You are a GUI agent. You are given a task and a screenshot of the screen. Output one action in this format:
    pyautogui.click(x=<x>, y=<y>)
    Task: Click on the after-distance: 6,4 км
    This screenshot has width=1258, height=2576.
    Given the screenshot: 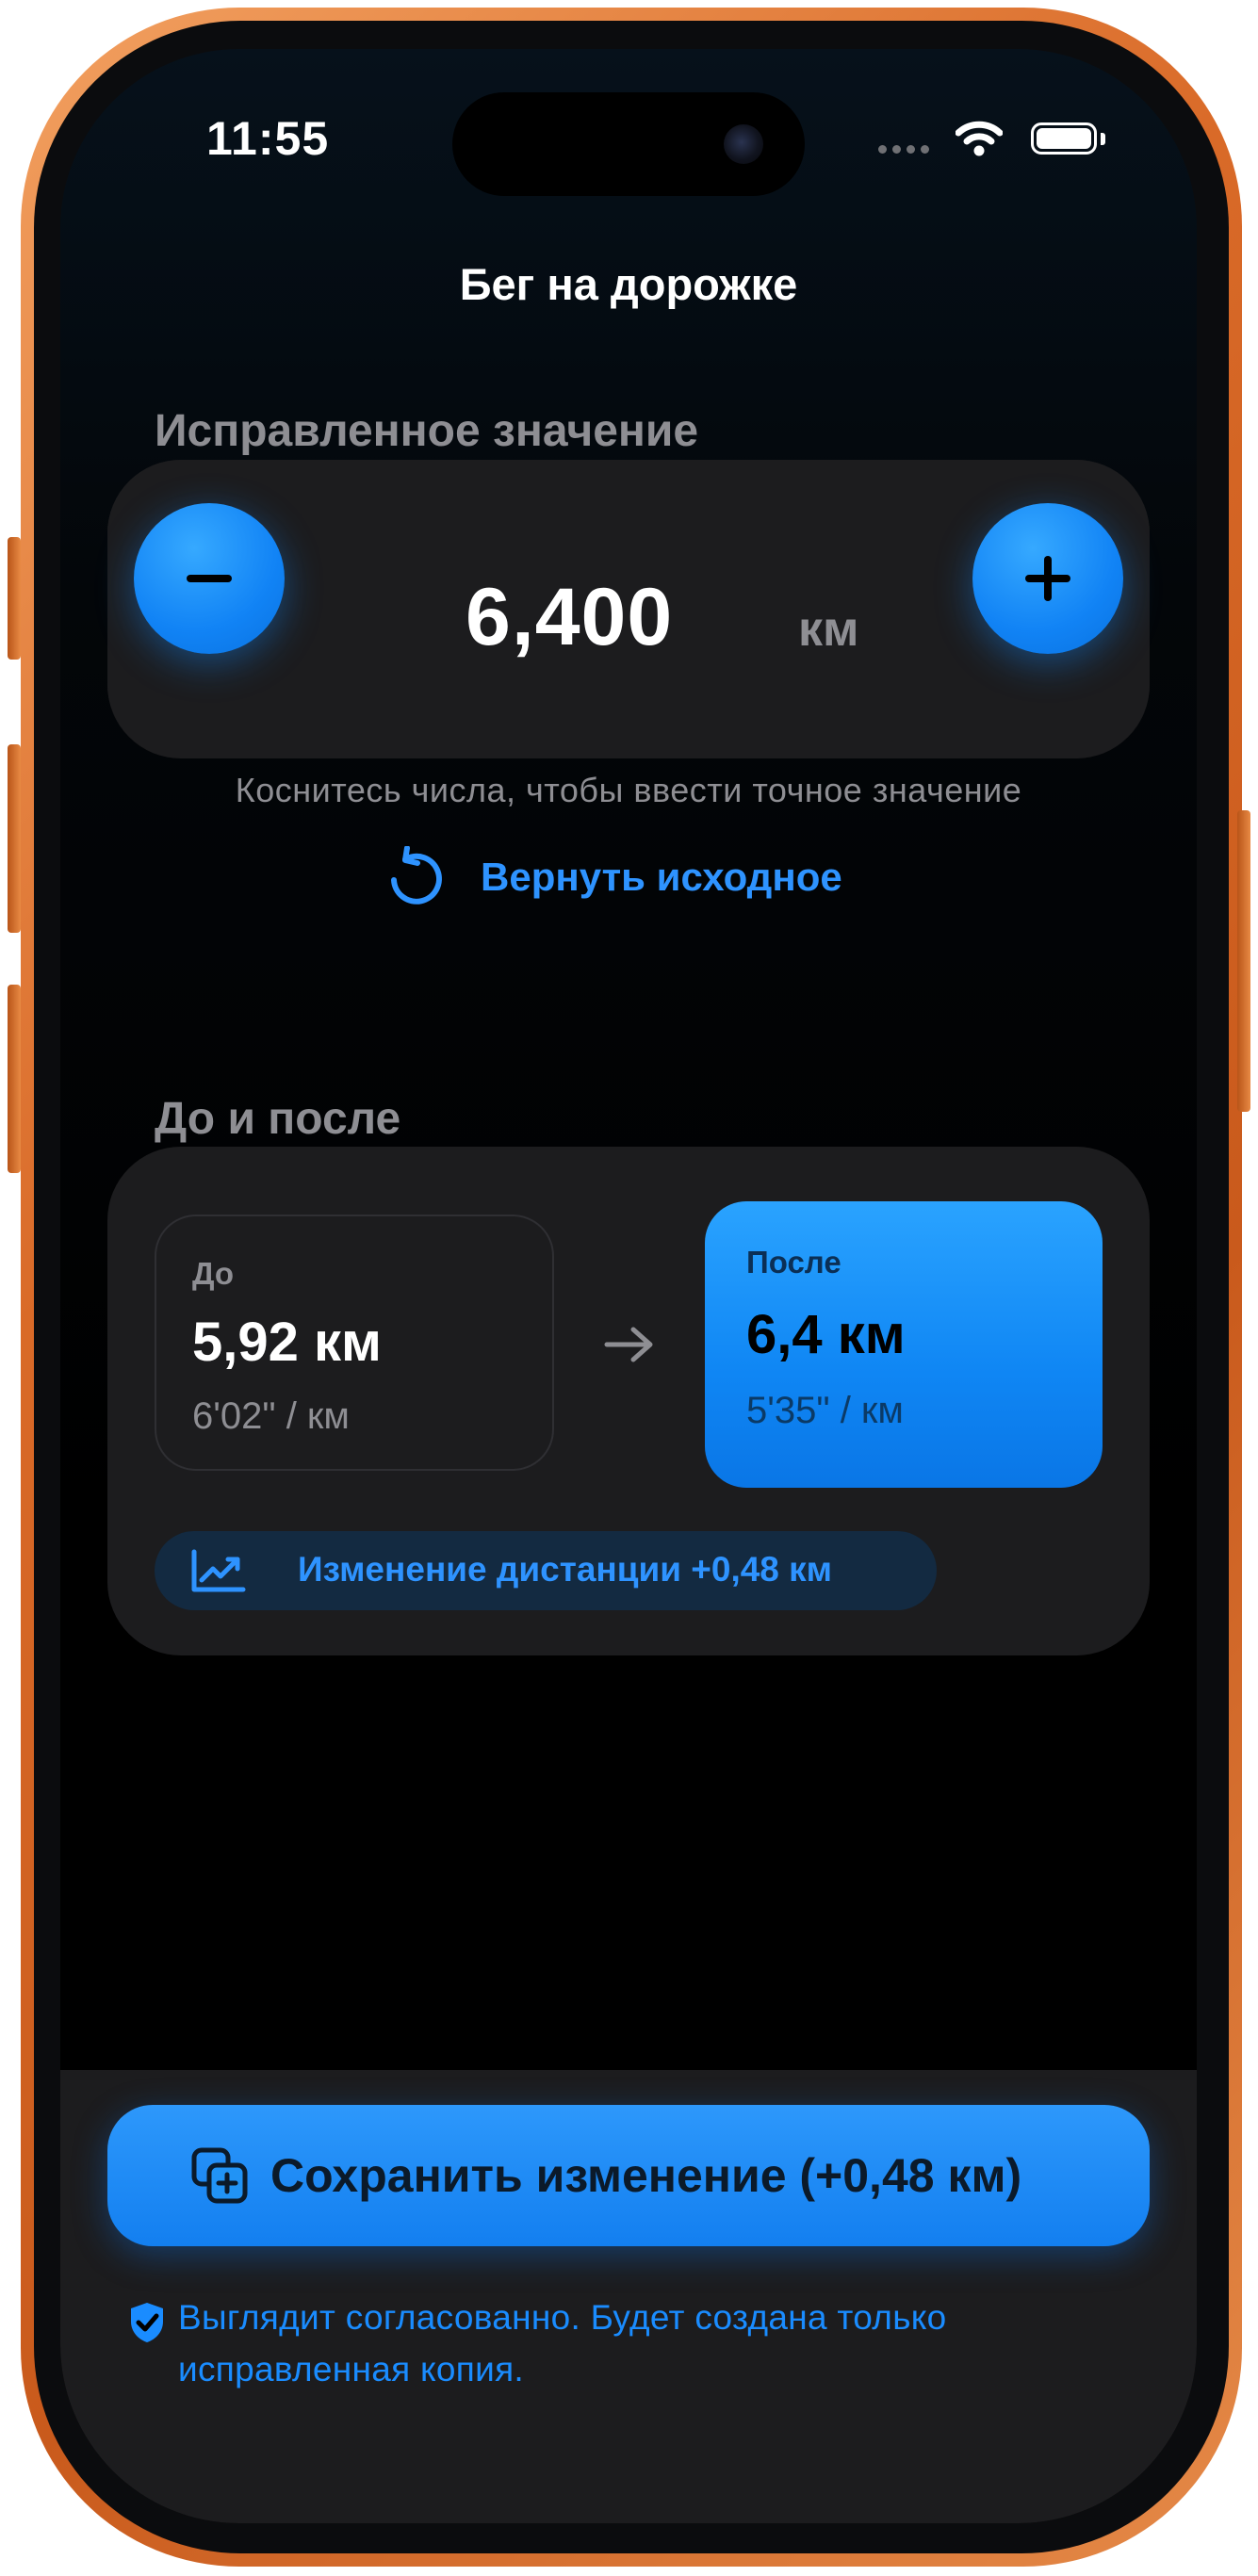 What is the action you would take?
    pyautogui.click(x=826, y=1334)
    